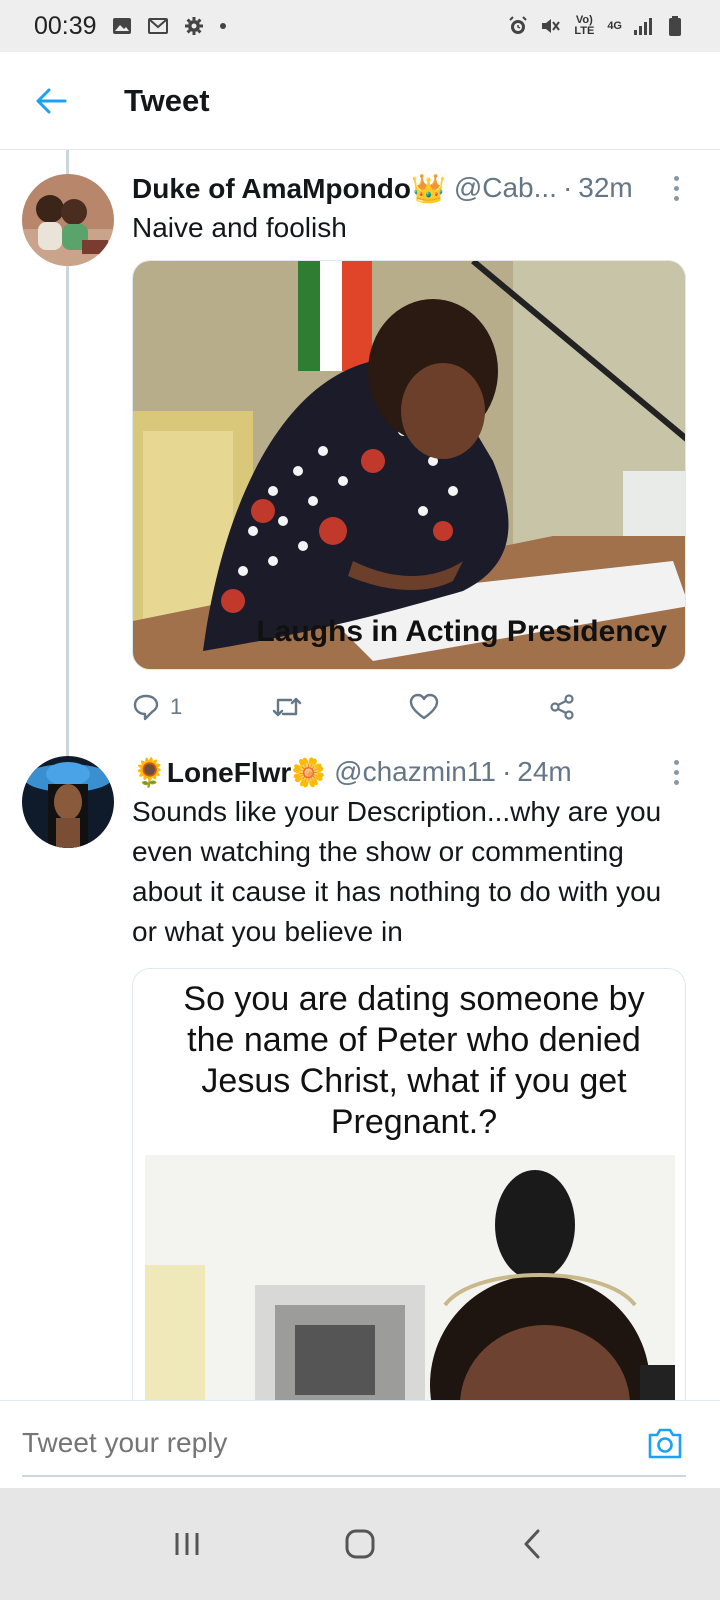  Describe the element at coordinates (340, 707) in the screenshot. I see `retweet-button` at that location.